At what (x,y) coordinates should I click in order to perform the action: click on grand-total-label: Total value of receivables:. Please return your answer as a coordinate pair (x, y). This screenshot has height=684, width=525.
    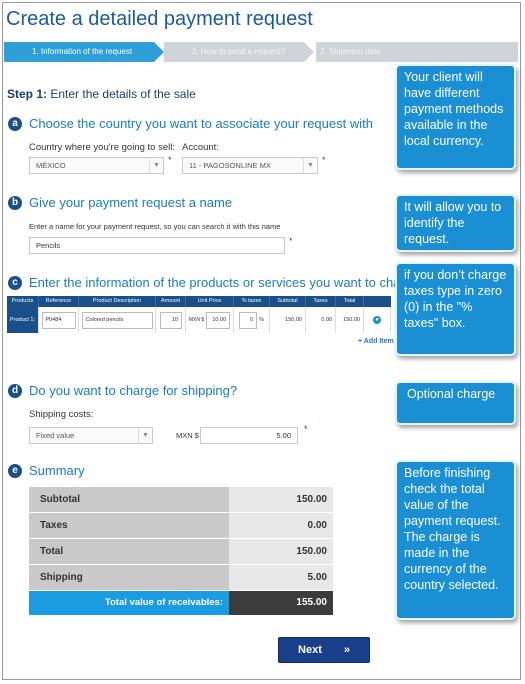
    Looking at the image, I should click on (129, 603).